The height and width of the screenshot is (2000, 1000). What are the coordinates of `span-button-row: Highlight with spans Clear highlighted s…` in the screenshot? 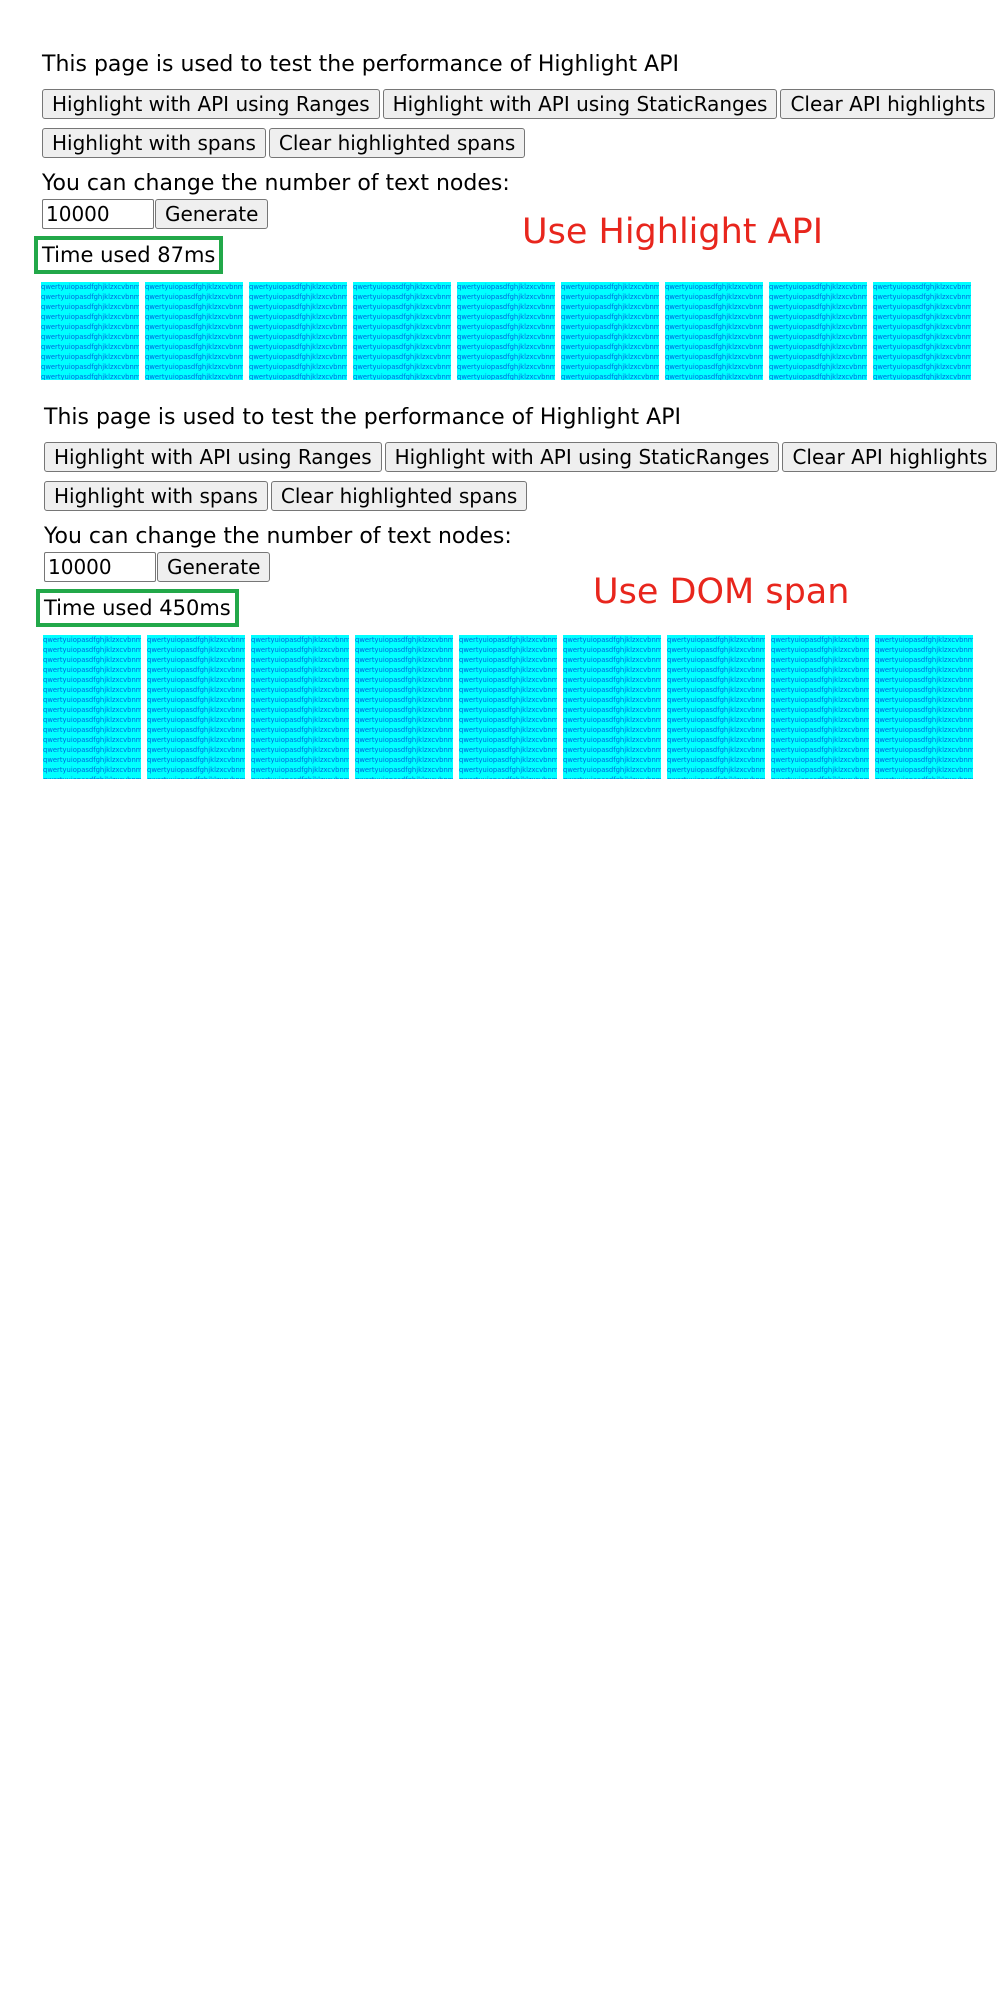 It's located at (514, 496).